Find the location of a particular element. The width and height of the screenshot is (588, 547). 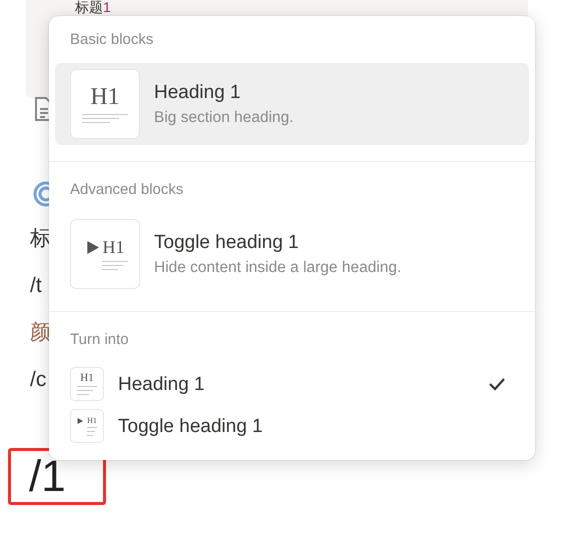

checkmark-icon is located at coordinates (497, 384).